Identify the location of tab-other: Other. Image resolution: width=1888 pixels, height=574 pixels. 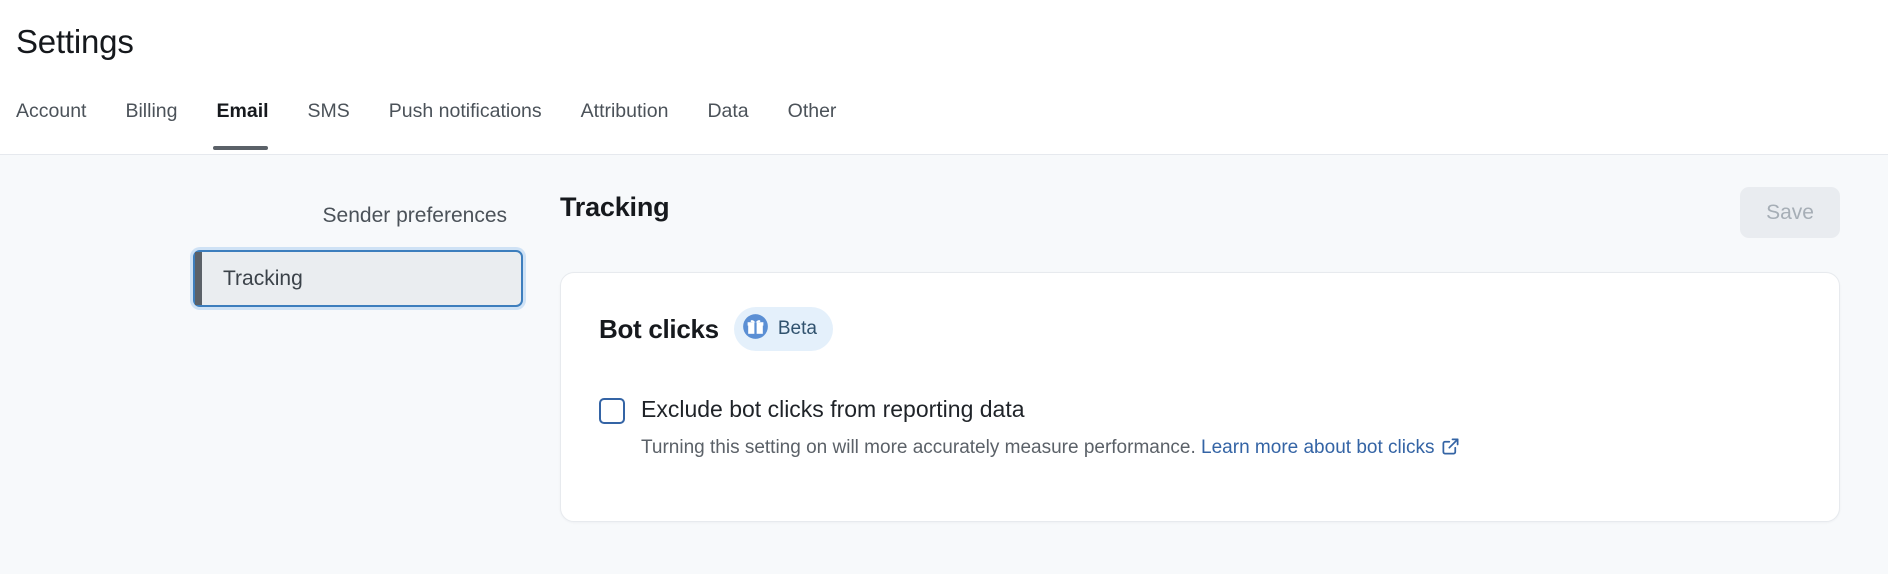
(823, 125).